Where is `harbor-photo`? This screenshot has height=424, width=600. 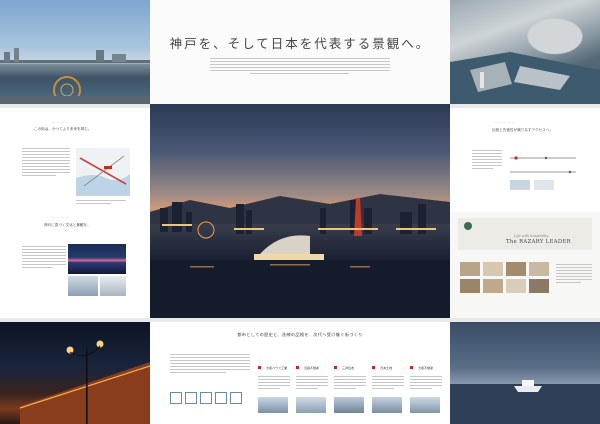 harbor-photo is located at coordinates (75, 52).